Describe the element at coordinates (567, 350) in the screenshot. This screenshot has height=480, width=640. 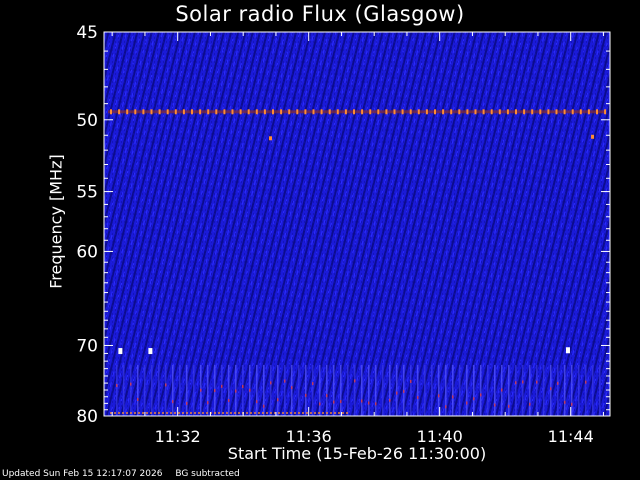
I see `hot-spot` at that location.